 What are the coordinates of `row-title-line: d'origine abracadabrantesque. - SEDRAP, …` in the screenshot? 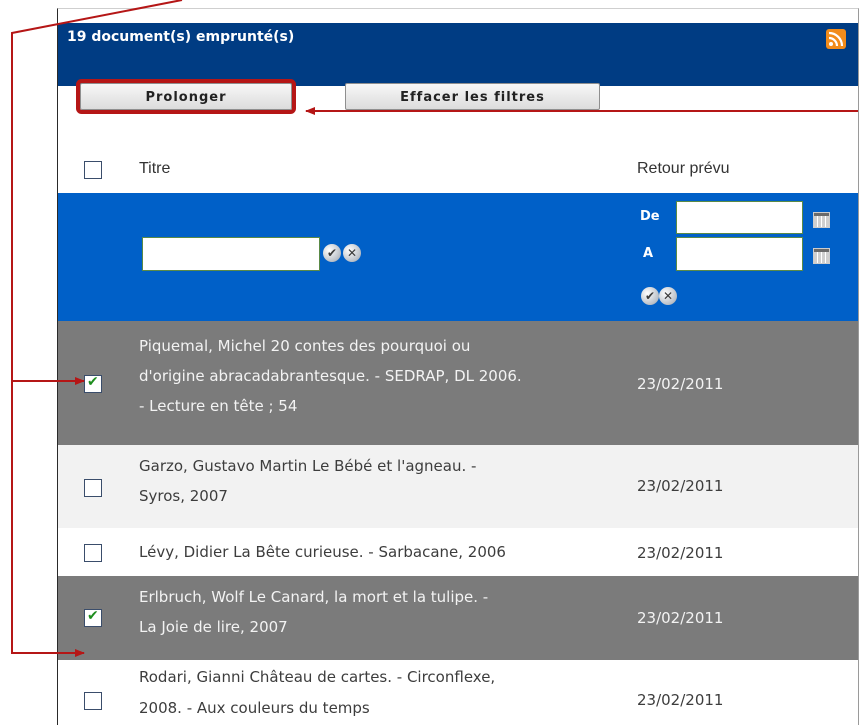 It's located at (330, 376).